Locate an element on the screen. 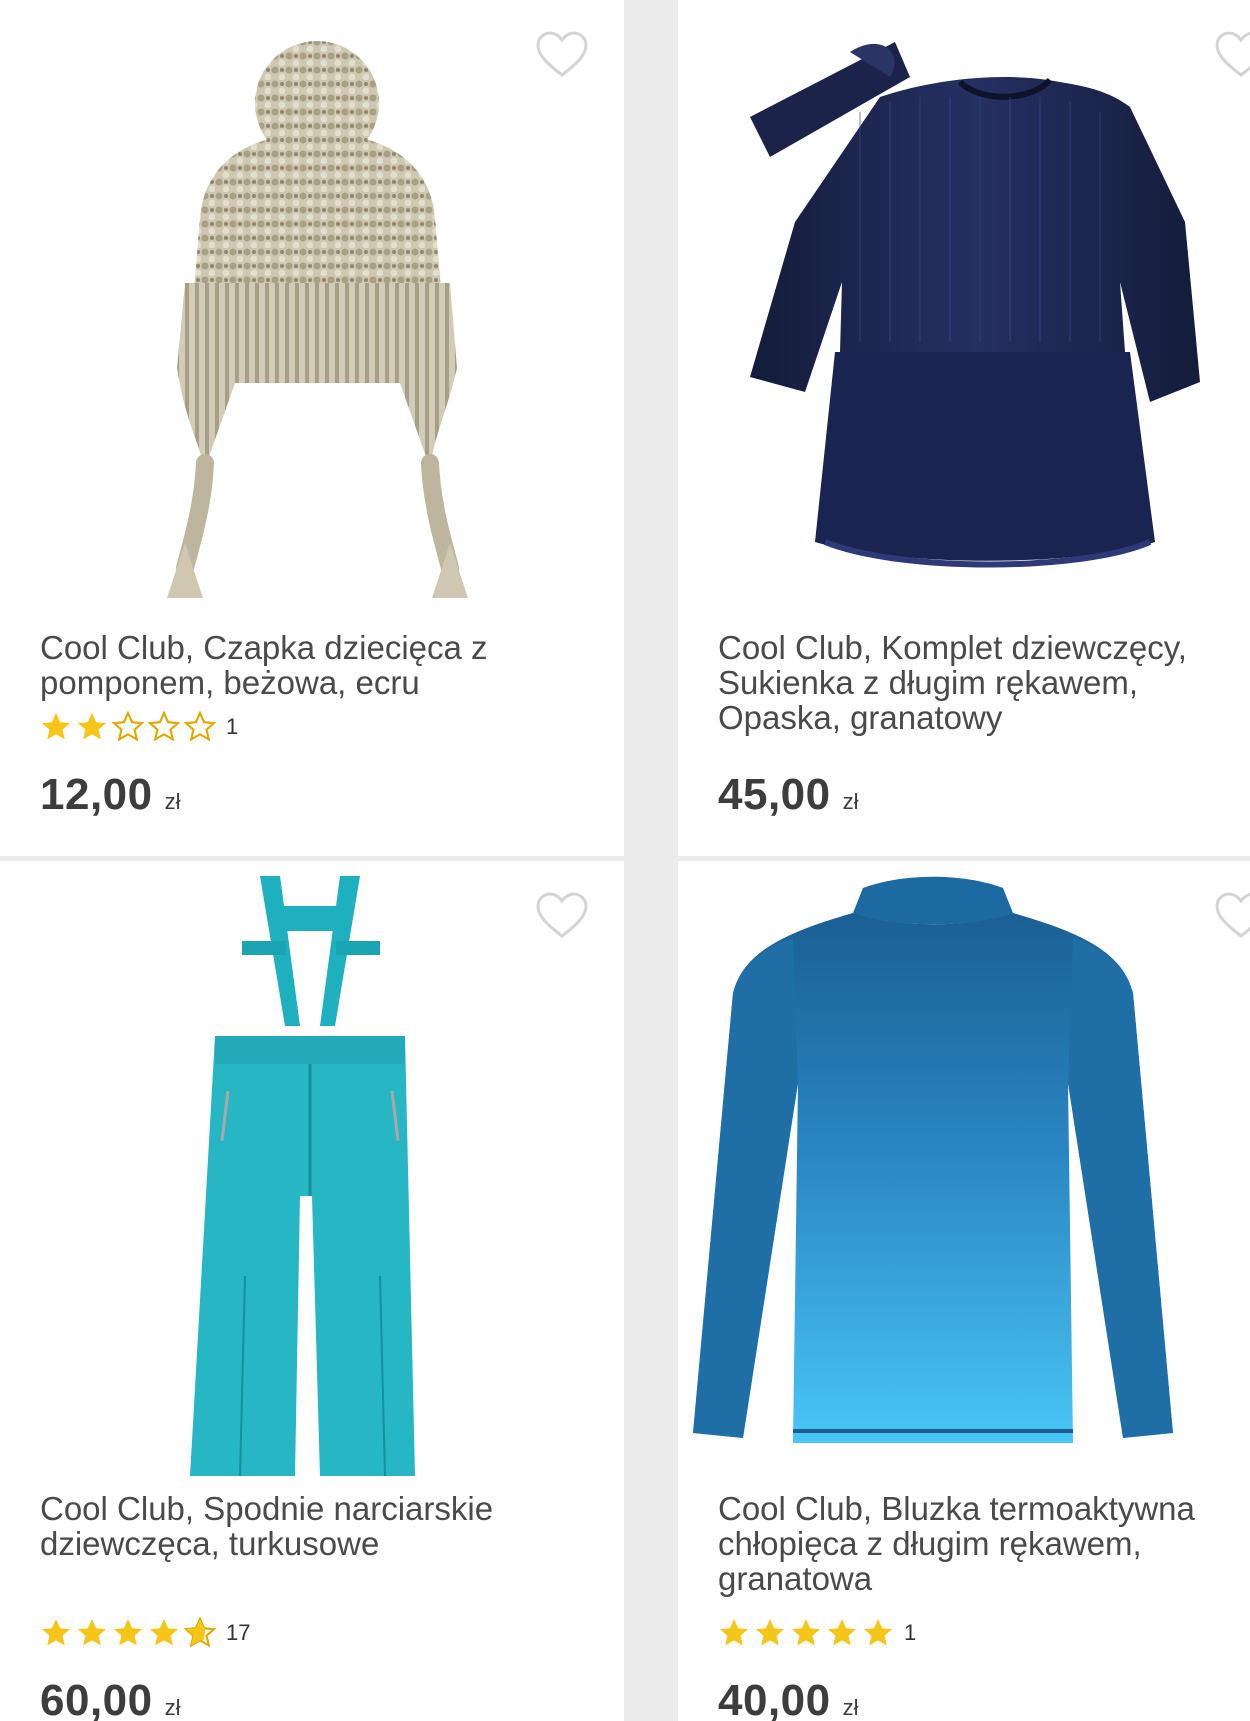  review-count: 17 is located at coordinates (238, 1632).